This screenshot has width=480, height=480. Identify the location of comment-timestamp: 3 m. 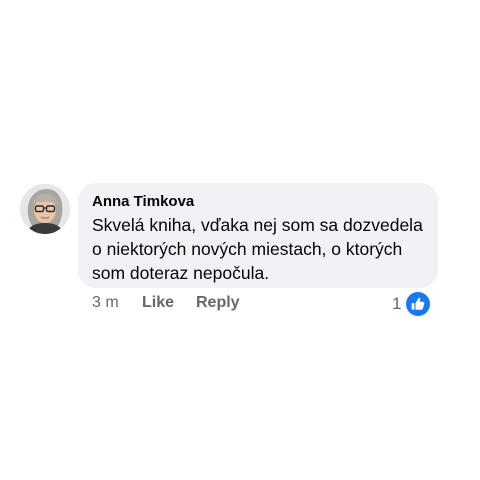
(105, 303).